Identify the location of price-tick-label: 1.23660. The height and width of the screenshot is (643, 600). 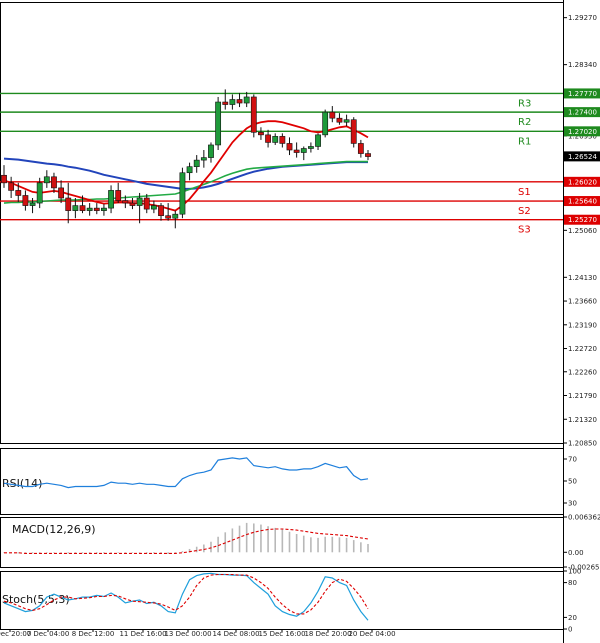
(582, 302).